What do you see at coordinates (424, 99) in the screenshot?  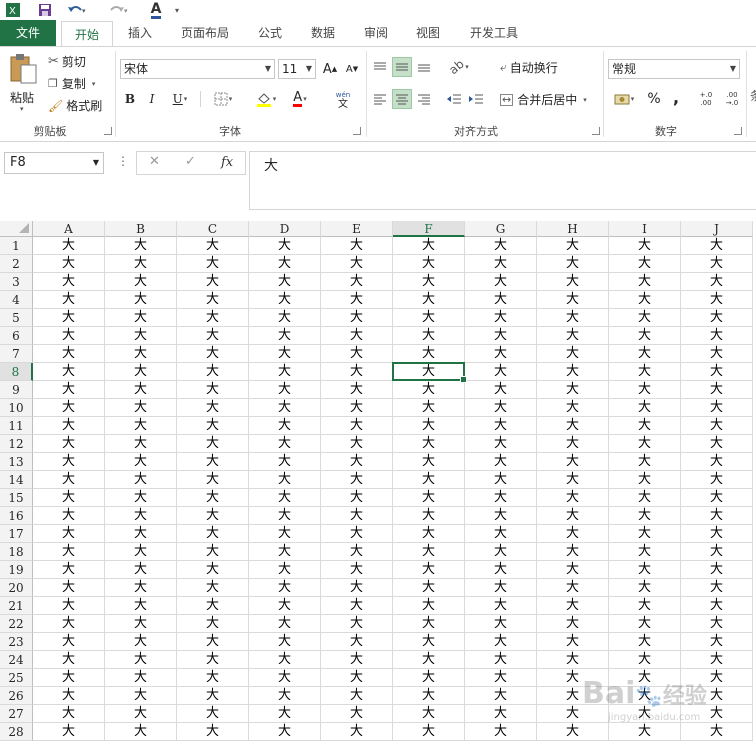 I see `align-right-button` at bounding box center [424, 99].